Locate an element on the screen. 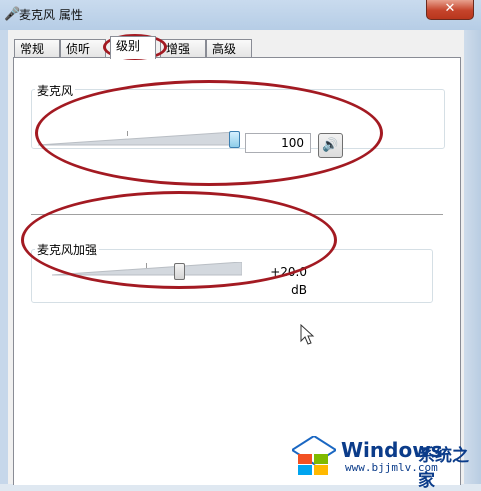  annotation-ring-boost is located at coordinates (179, 240).